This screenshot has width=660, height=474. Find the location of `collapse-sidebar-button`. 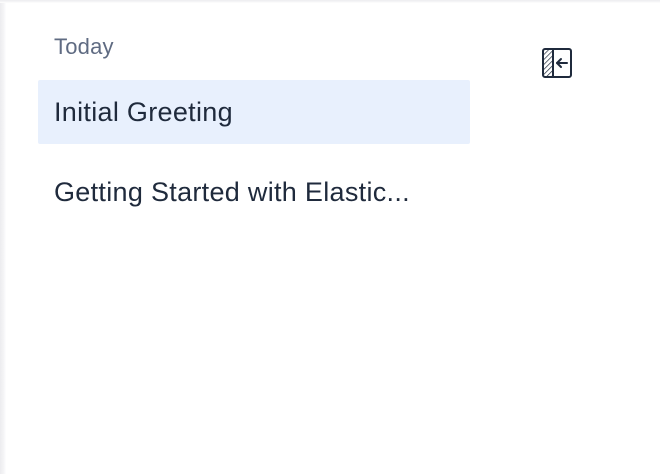

collapse-sidebar-button is located at coordinates (557, 63).